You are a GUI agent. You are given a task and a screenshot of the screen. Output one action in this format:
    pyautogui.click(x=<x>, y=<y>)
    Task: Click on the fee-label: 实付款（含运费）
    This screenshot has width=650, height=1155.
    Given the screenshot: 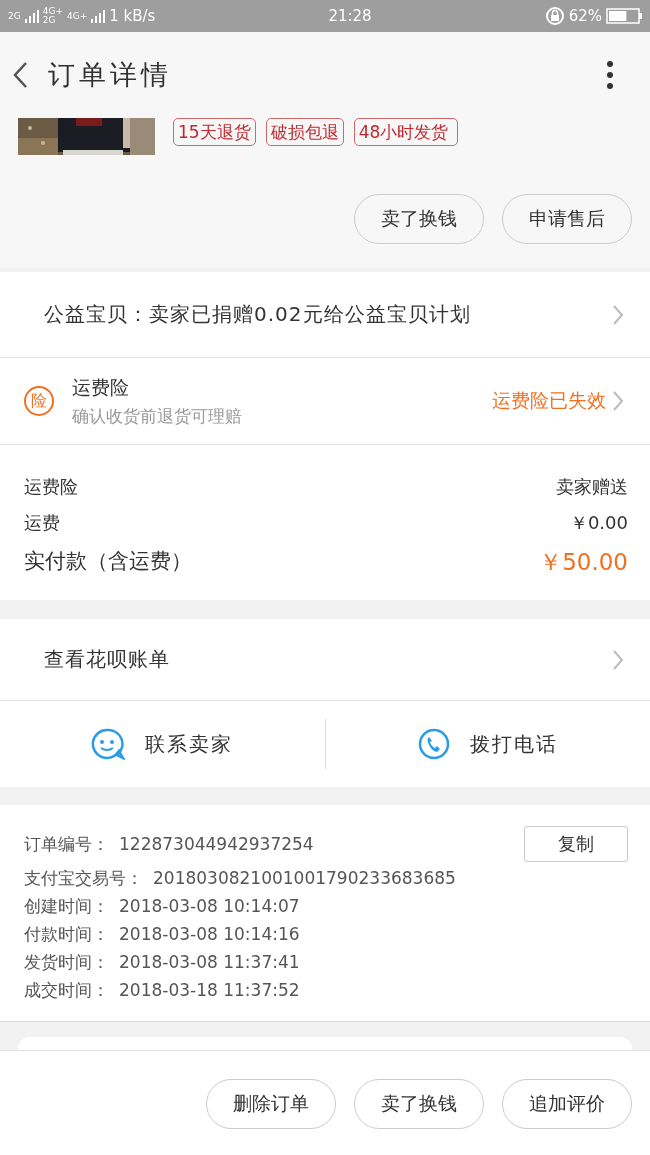 What is the action you would take?
    pyautogui.click(x=108, y=561)
    